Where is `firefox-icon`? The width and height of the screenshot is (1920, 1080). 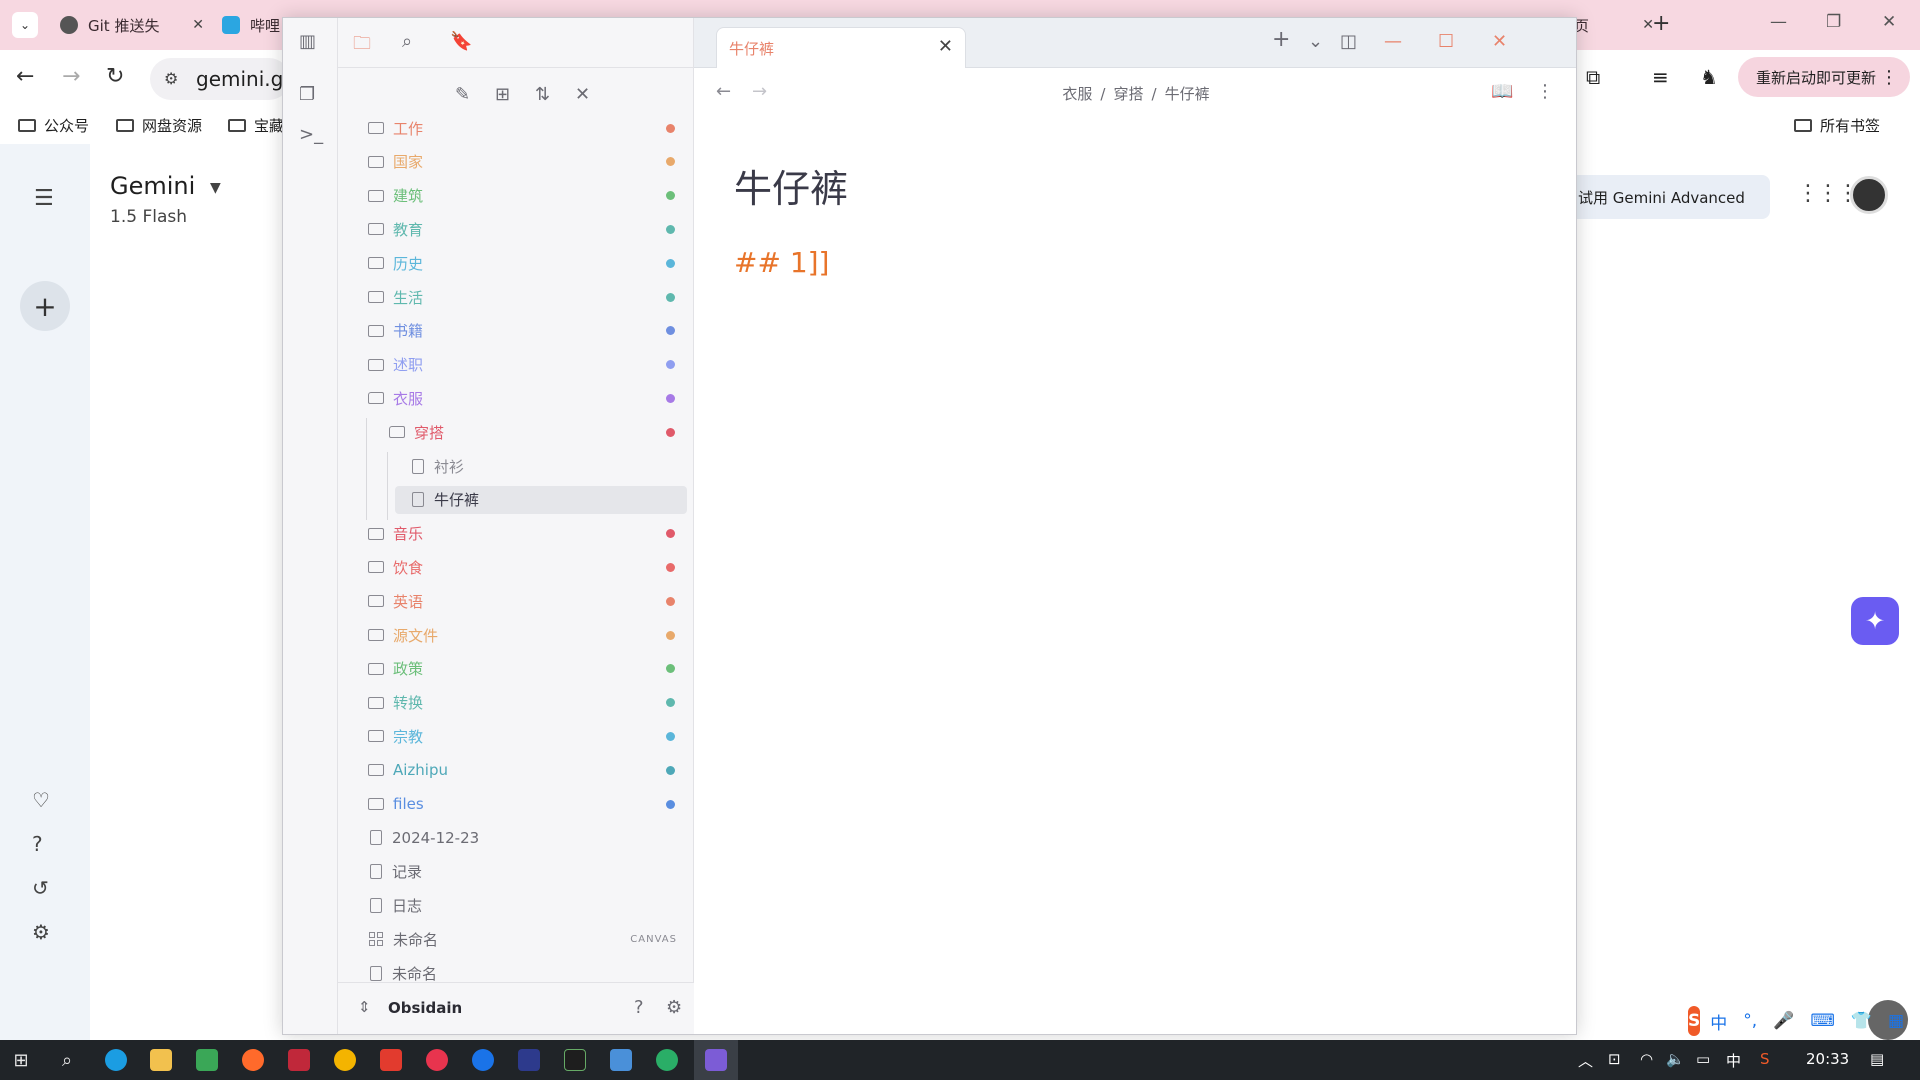
firefox-icon is located at coordinates (253, 1060).